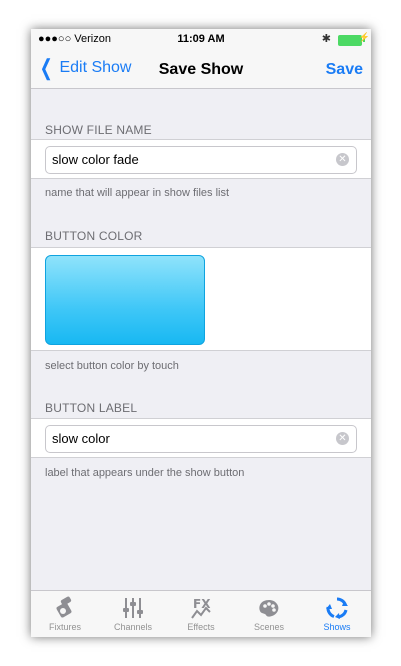  I want to click on effects-icon: FX, so click(201, 608).